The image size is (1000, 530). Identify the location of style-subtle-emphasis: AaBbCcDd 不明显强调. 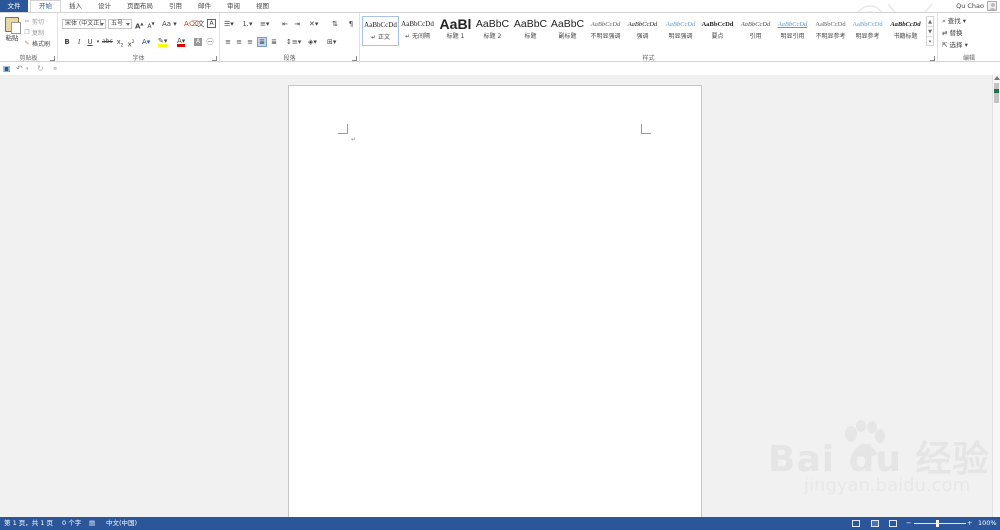
(605, 31).